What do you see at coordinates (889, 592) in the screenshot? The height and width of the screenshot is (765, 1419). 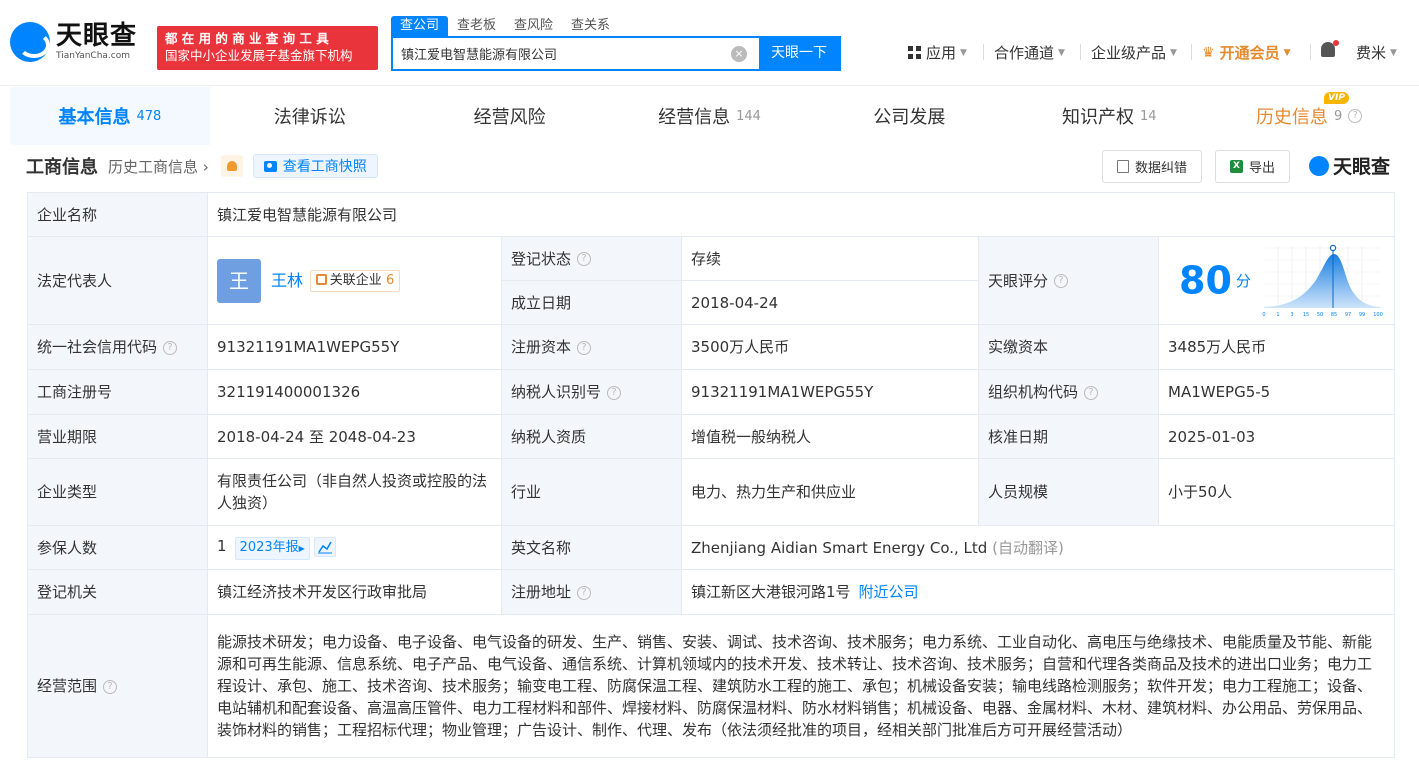 I see `nearby-companies-link: 附近公司` at bounding box center [889, 592].